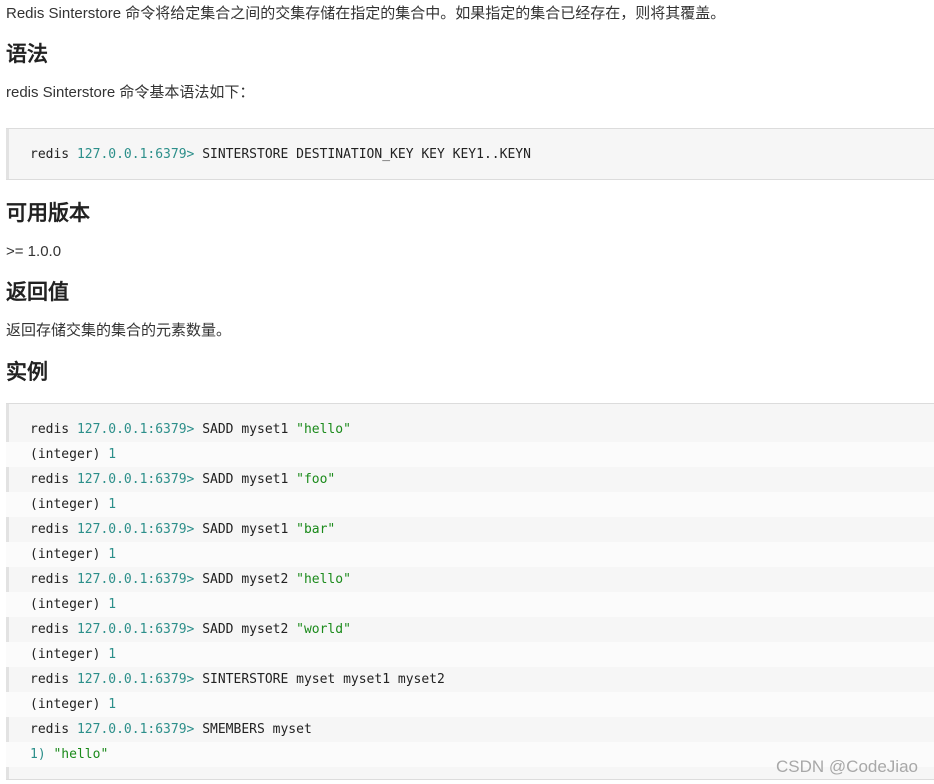 The height and width of the screenshot is (784, 934). Describe the element at coordinates (48, 213) in the screenshot. I see `version-heading: 可用版本` at that location.